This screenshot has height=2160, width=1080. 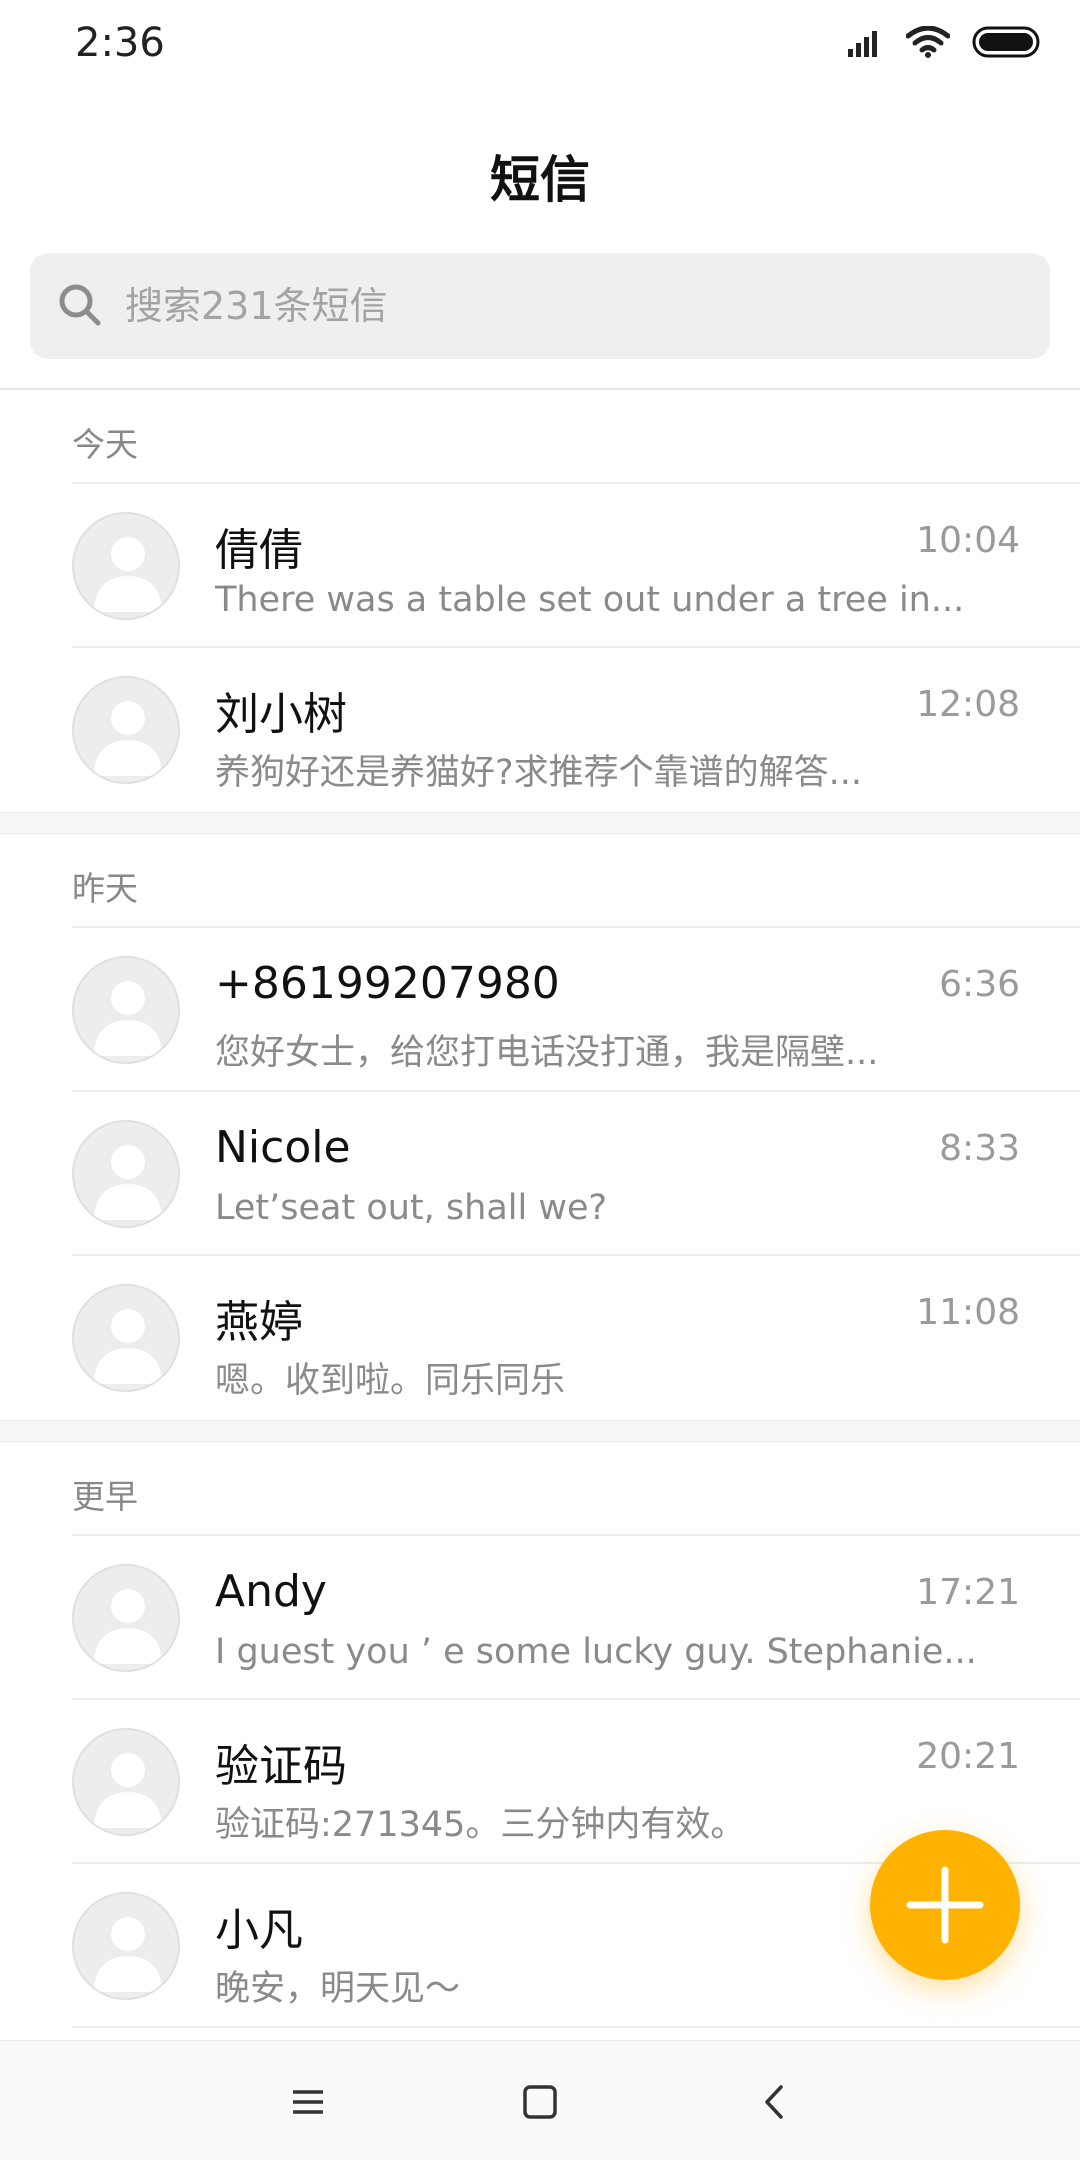 What do you see at coordinates (968, 1592) in the screenshot?
I see `message-time: 17:21` at bounding box center [968, 1592].